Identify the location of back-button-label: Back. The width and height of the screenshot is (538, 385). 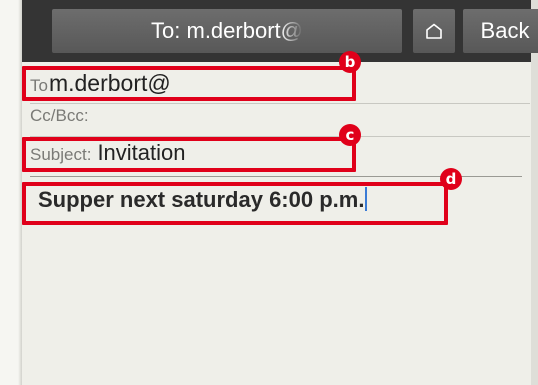
(505, 30).